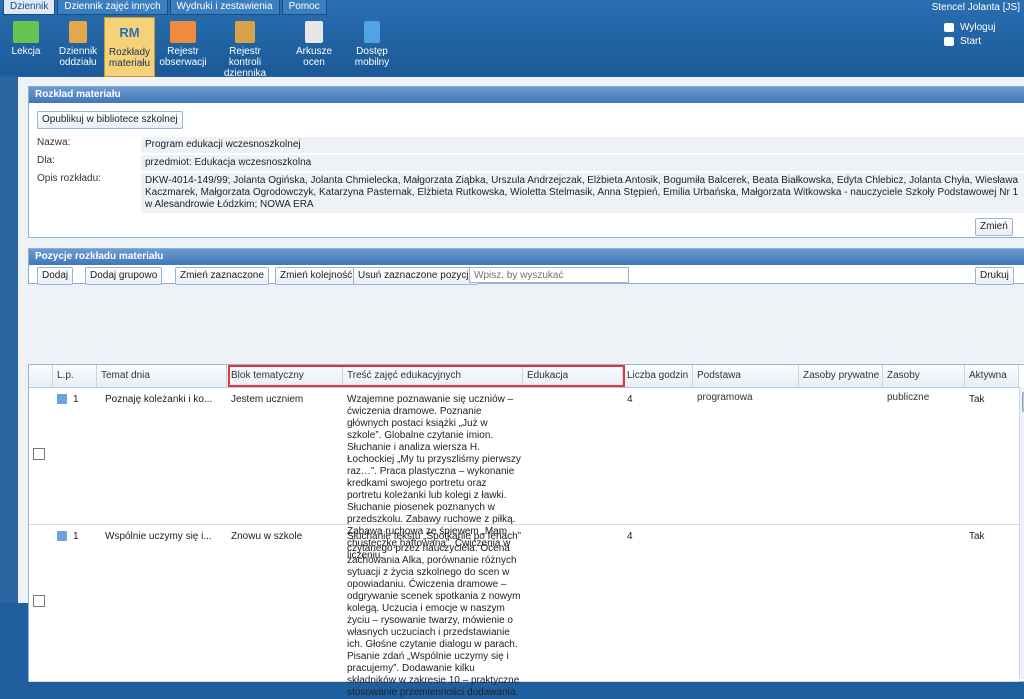 The height and width of the screenshot is (699, 1024). Describe the element at coordinates (314, 57) in the screenshot. I see `toolbar-label: Arkusze ocen` at that location.